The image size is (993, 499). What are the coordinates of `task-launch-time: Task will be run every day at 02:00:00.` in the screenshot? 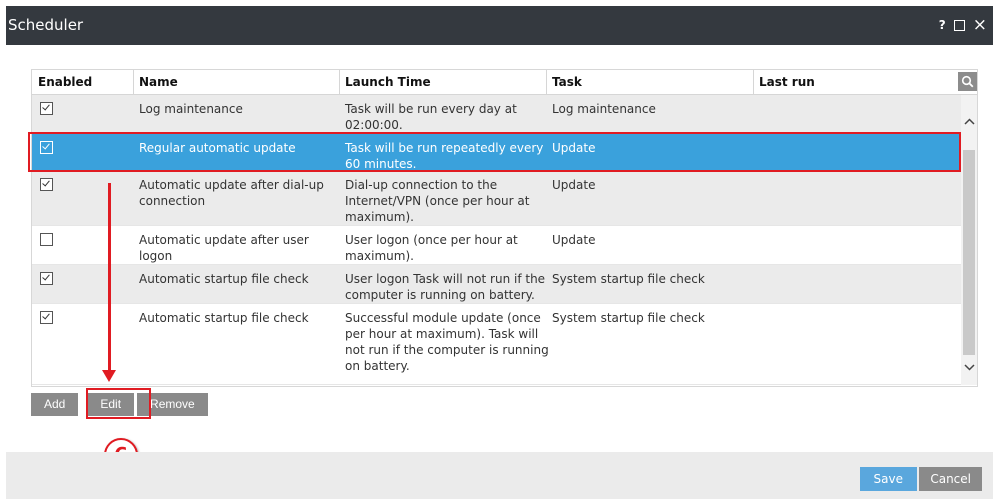 It's located at (431, 117).